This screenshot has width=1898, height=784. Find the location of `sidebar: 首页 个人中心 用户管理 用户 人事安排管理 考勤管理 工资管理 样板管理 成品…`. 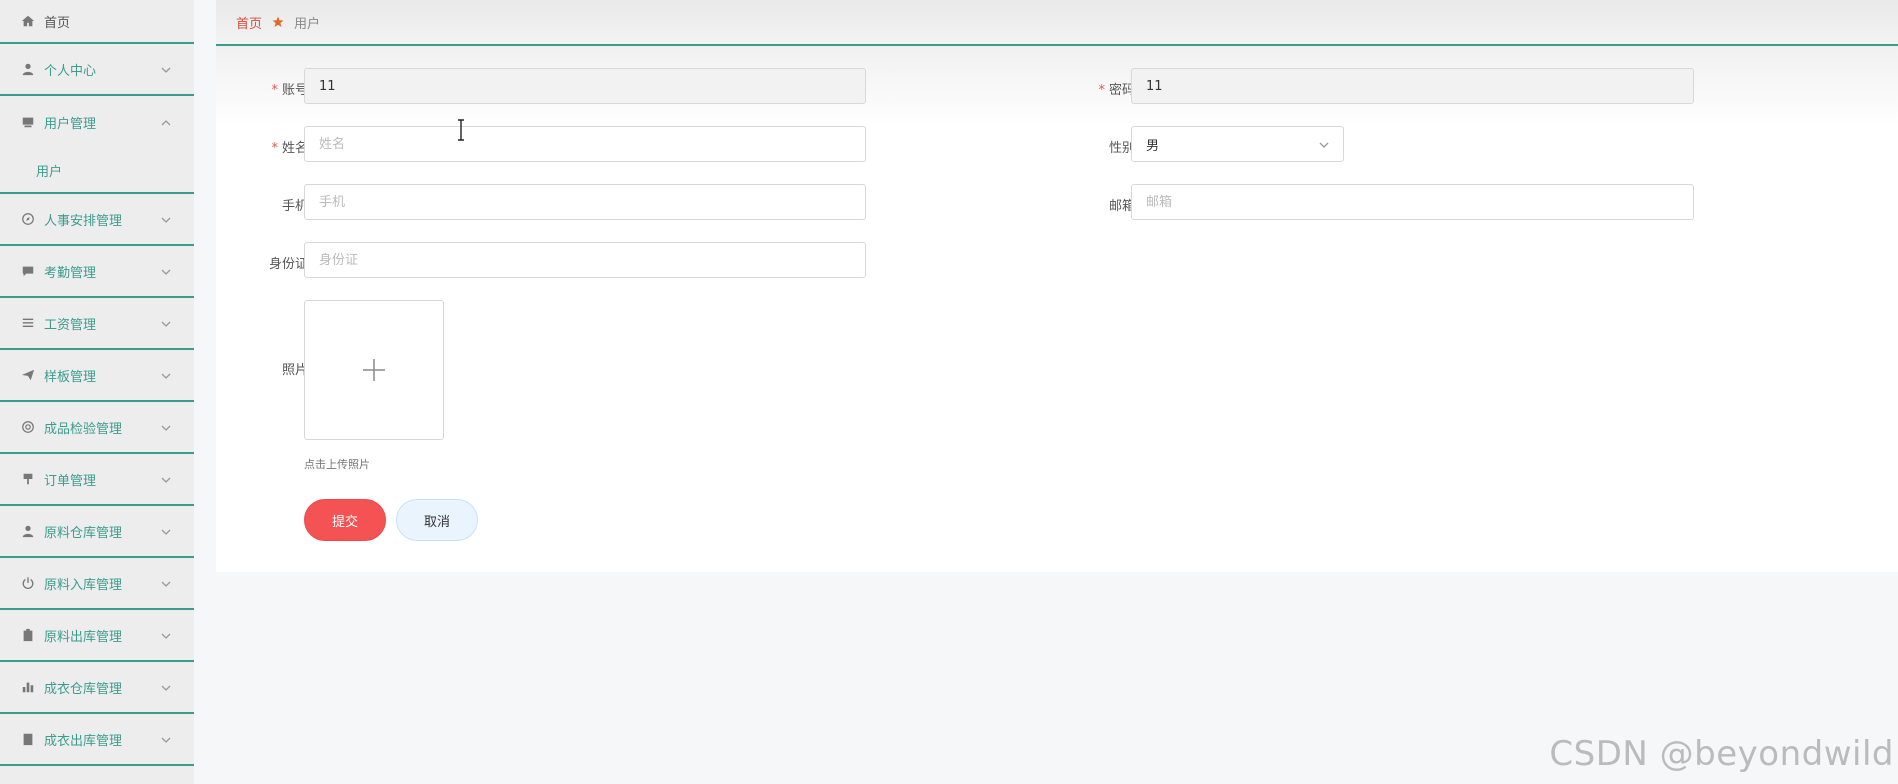

sidebar: 首页 个人中心 用户管理 用户 人事安排管理 考勤管理 工资管理 样板管理 成品… is located at coordinates (97, 392).